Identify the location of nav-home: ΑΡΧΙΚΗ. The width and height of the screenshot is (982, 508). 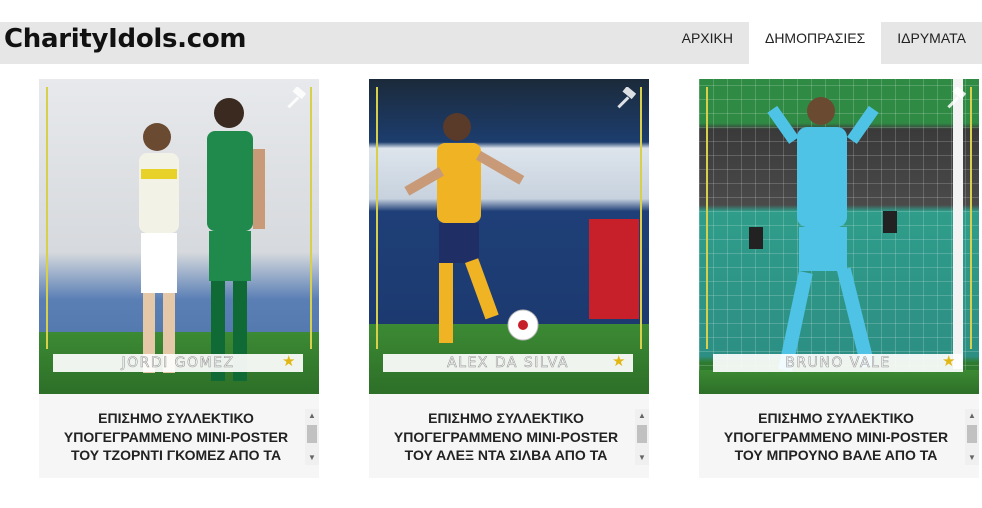
(707, 43).